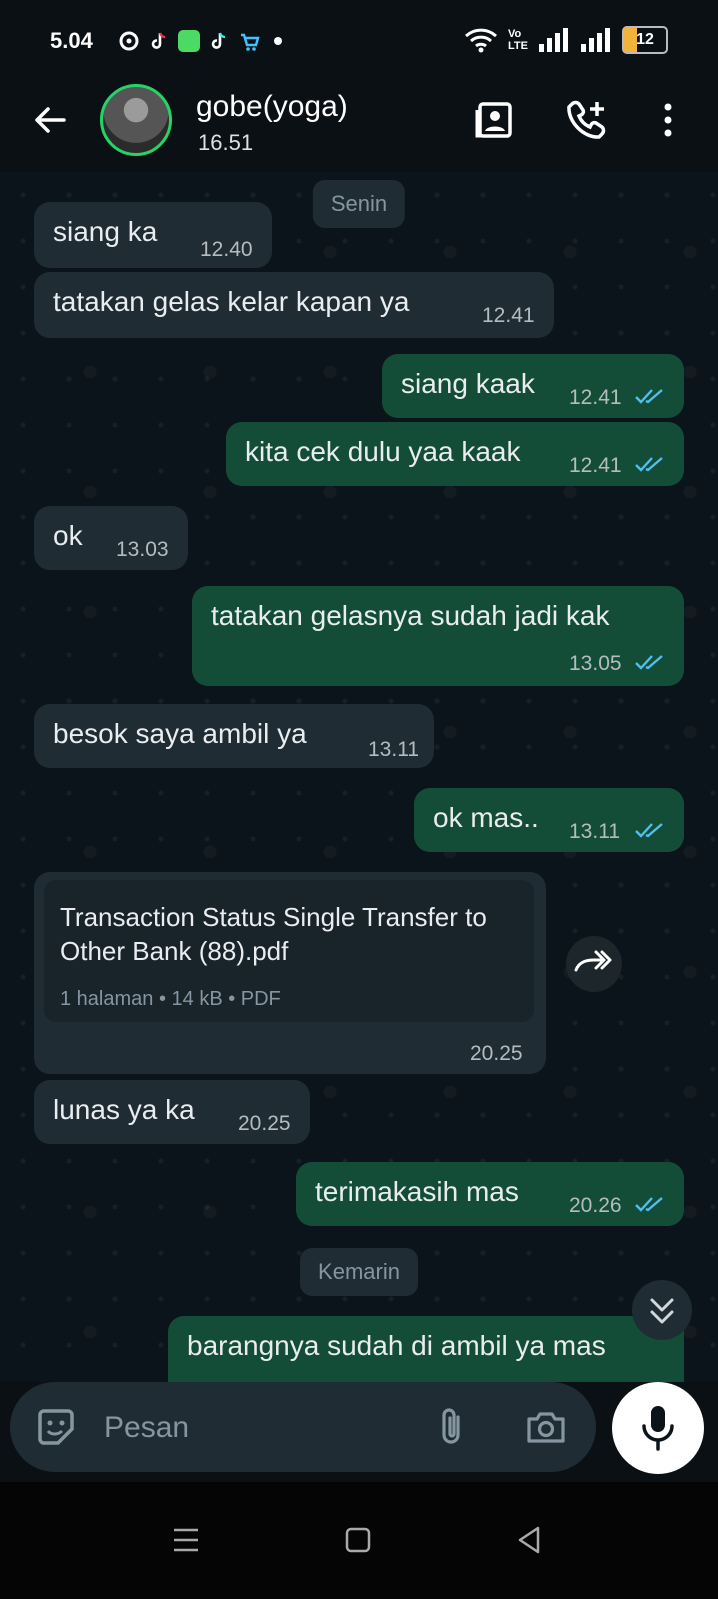  I want to click on battery-level: 12, so click(645, 39).